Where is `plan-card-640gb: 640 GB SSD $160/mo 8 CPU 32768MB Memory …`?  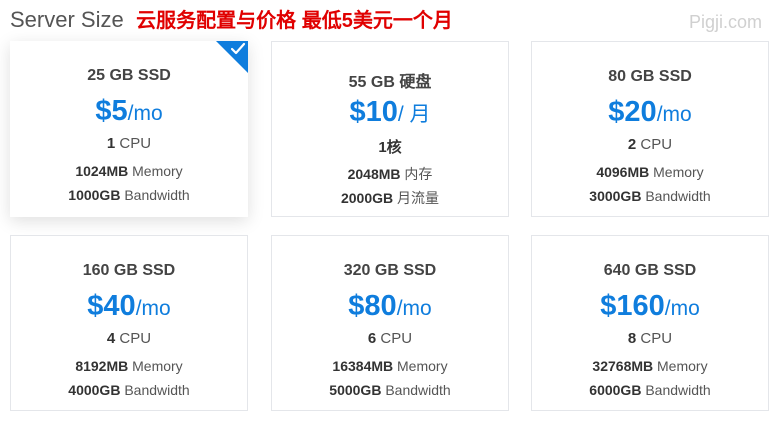 plan-card-640gb: 640 GB SSD $160/mo 8 CPU 32768MB Memory … is located at coordinates (650, 323).